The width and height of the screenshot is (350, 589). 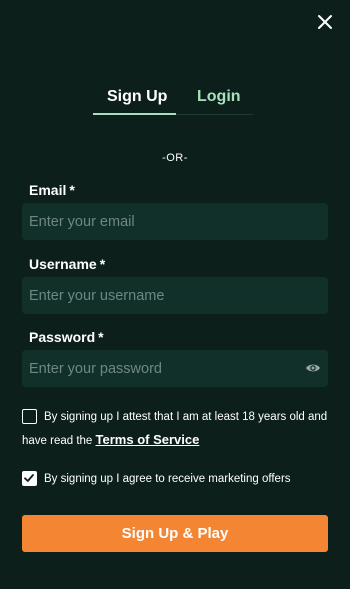 I want to click on password-field, so click(x=175, y=368).